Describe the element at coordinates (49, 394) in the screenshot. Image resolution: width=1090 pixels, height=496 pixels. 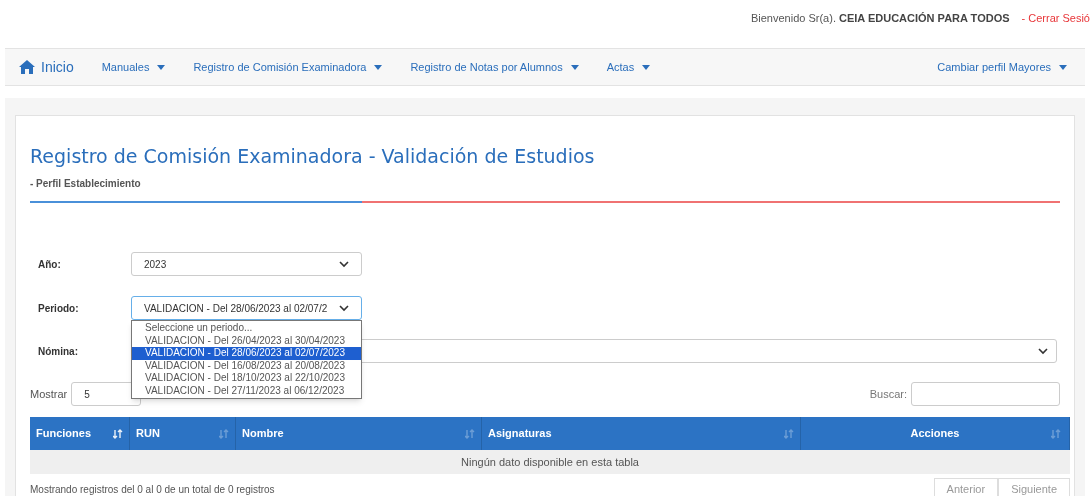
I see `show-label: Mostrar` at that location.